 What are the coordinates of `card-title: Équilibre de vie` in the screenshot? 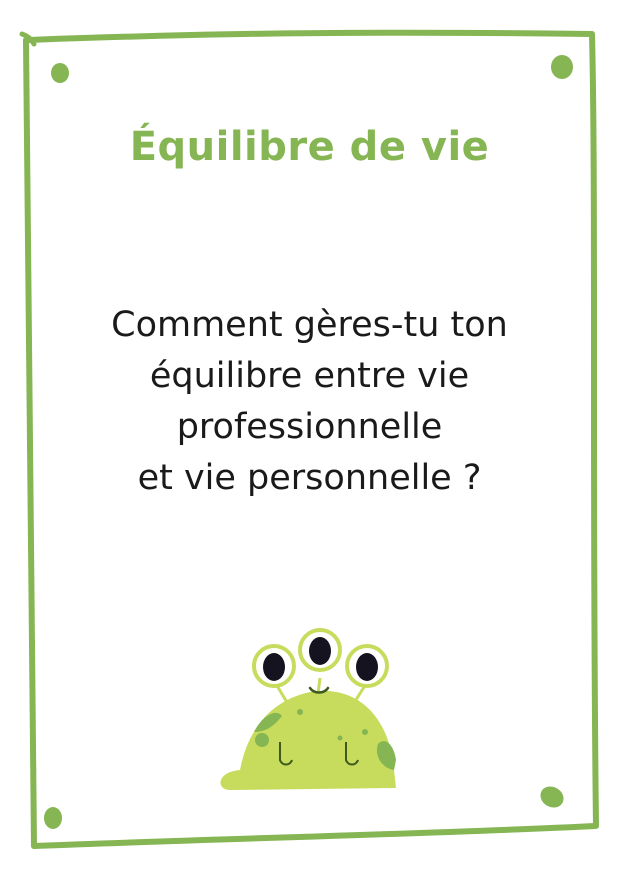 It's located at (309, 147).